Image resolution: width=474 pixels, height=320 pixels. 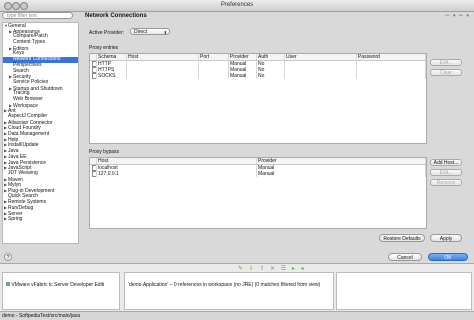 What do you see at coordinates (21, 70) in the screenshot?
I see `sidebar-item-label: Search` at bounding box center [21, 70].